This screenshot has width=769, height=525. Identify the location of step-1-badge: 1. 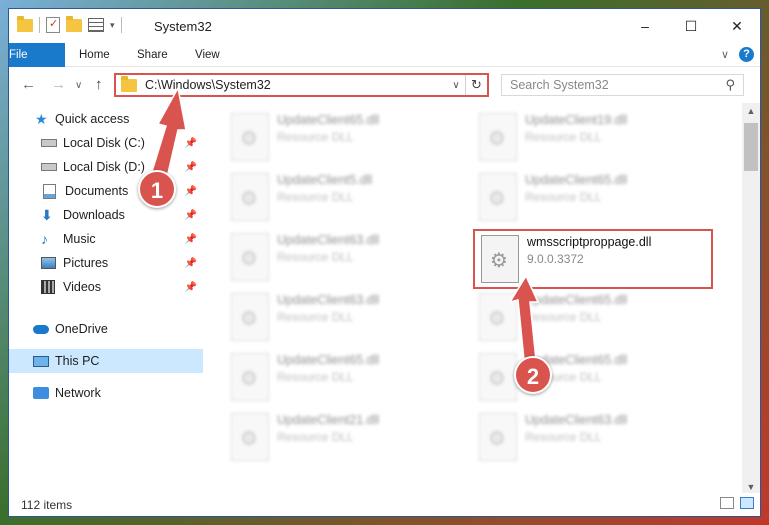
(157, 189).